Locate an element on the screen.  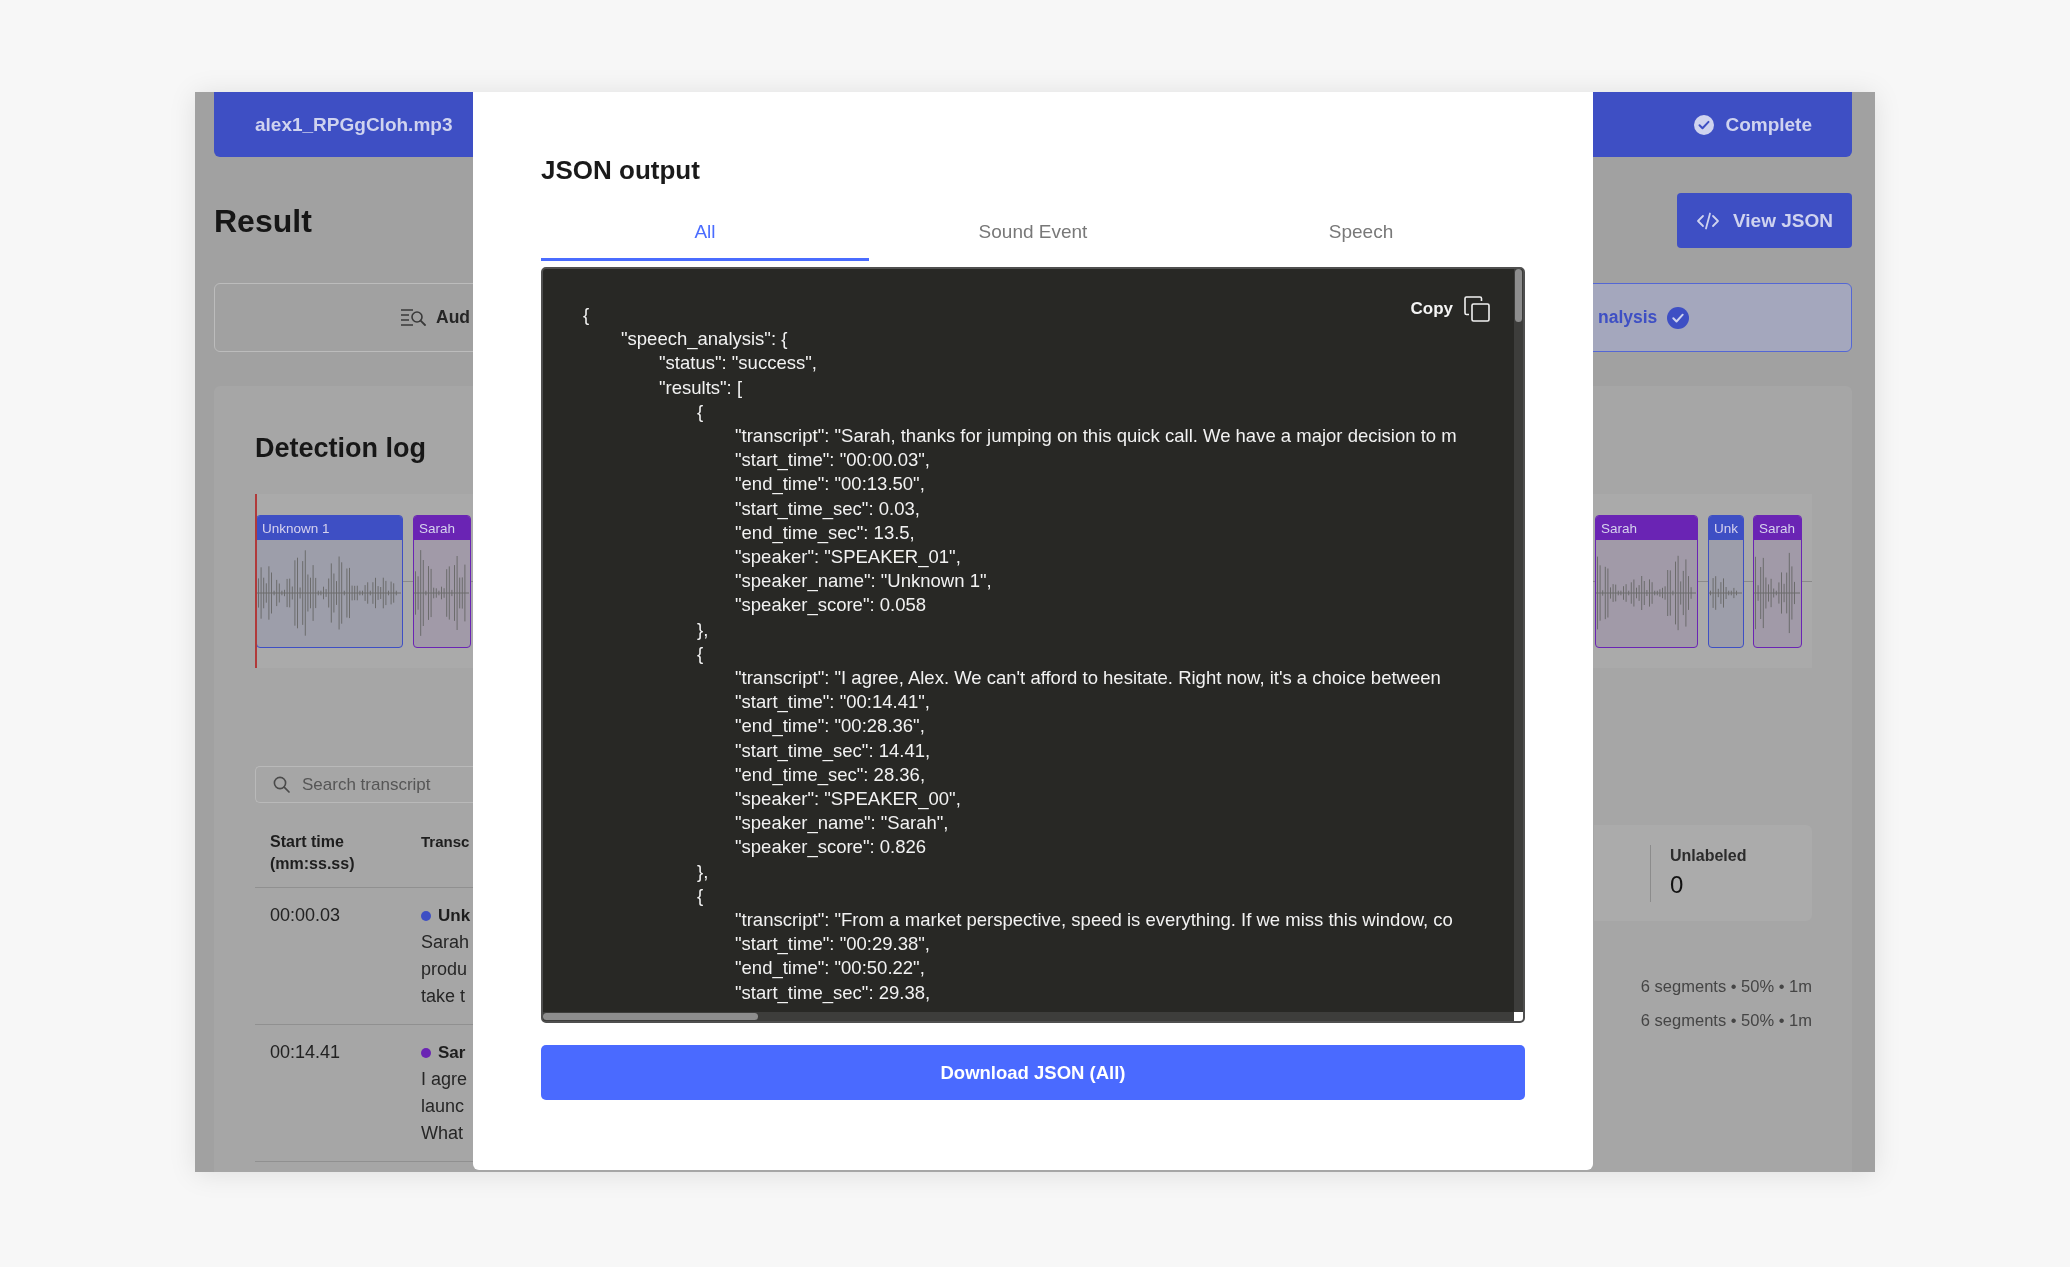
code-line: "speaker_name": "Unknown 1", is located at coordinates (863, 581).